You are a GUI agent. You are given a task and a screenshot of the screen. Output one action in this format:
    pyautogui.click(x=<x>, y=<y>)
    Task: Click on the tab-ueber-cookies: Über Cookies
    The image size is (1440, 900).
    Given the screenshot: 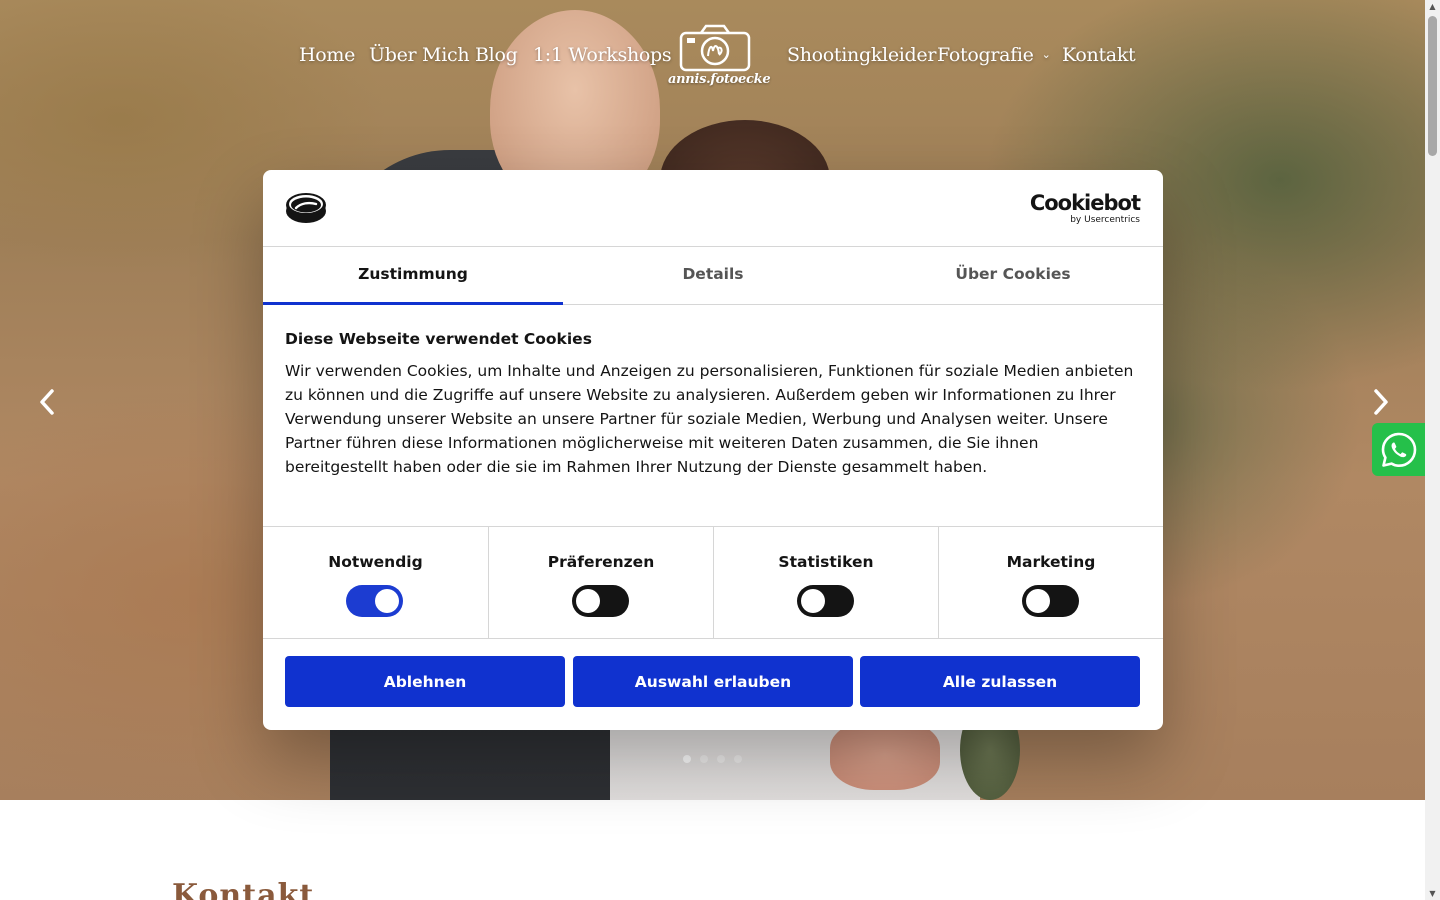 What is the action you would take?
    pyautogui.click(x=1013, y=276)
    